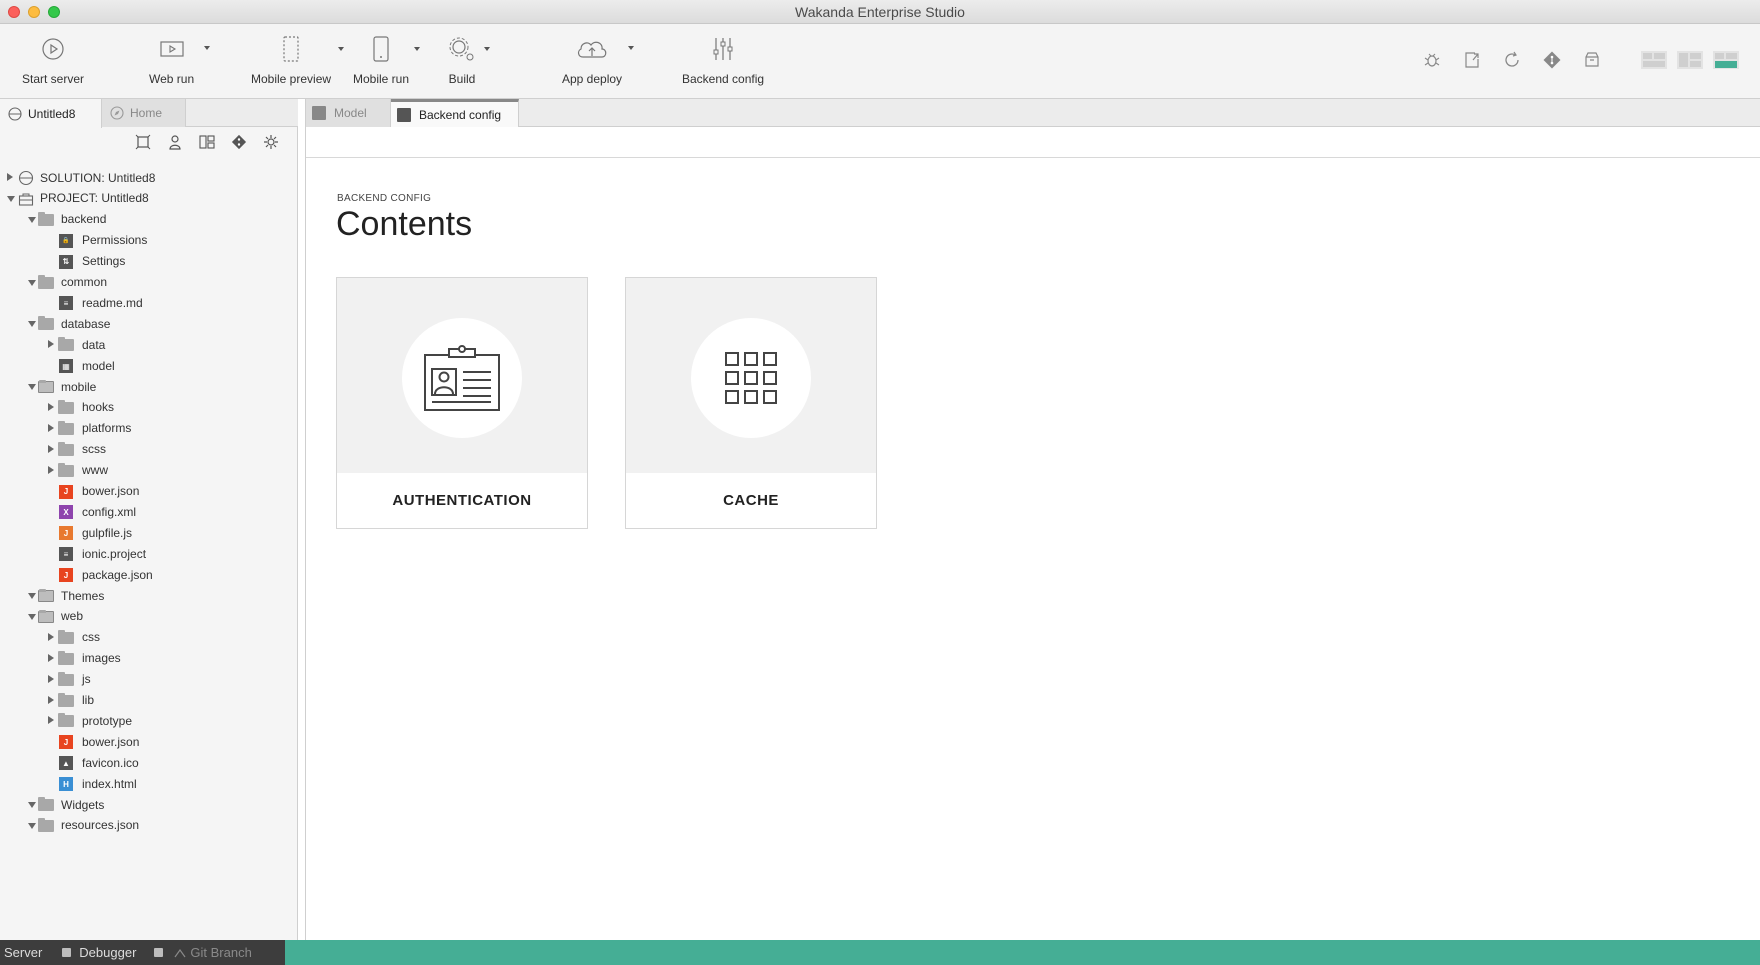 This screenshot has height=965, width=1760. I want to click on play-circle-icon, so click(53, 49).